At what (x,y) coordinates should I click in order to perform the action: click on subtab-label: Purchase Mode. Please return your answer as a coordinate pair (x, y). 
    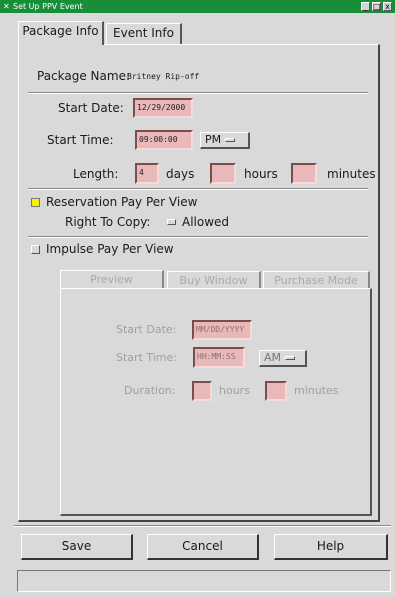
    Looking at the image, I should click on (316, 280).